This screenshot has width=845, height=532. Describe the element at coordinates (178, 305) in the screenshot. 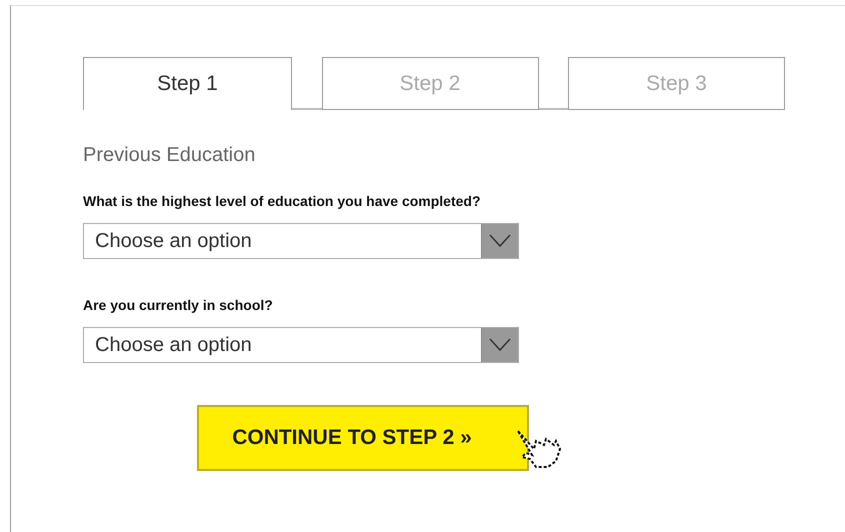

I see `question-label: Are you currently in school?` at that location.